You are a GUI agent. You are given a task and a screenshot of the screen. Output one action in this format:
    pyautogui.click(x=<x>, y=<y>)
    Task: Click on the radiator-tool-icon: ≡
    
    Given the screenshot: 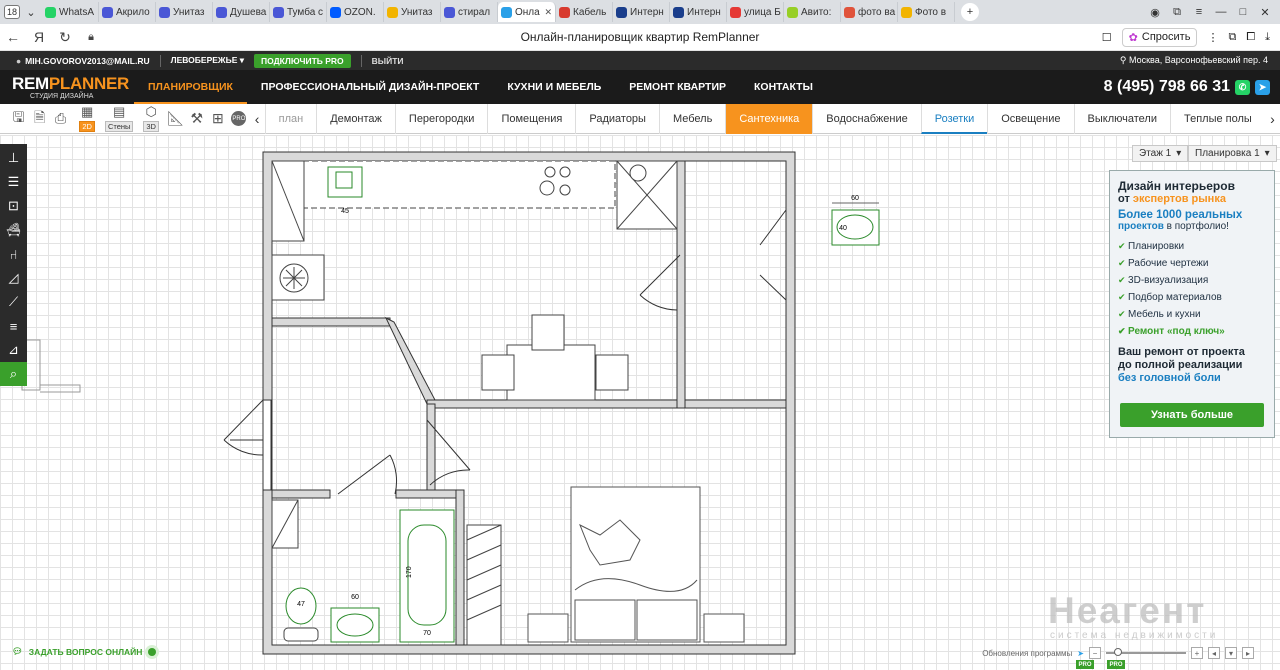 What is the action you would take?
    pyautogui.click(x=13, y=326)
    